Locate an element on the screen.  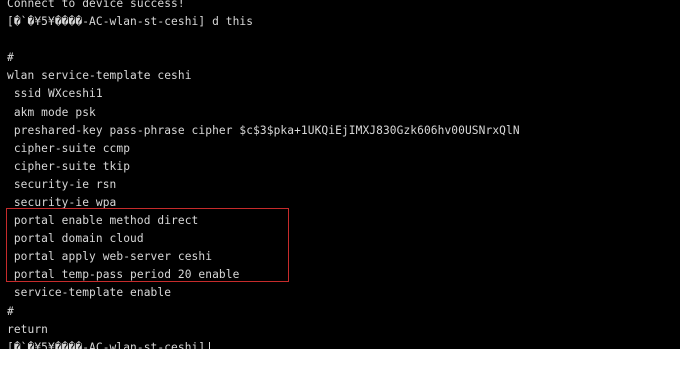
terminal-current-prompt: [�`�¥5¥����-AC-wlan-st-ceshi] is located at coordinates (106, 345).